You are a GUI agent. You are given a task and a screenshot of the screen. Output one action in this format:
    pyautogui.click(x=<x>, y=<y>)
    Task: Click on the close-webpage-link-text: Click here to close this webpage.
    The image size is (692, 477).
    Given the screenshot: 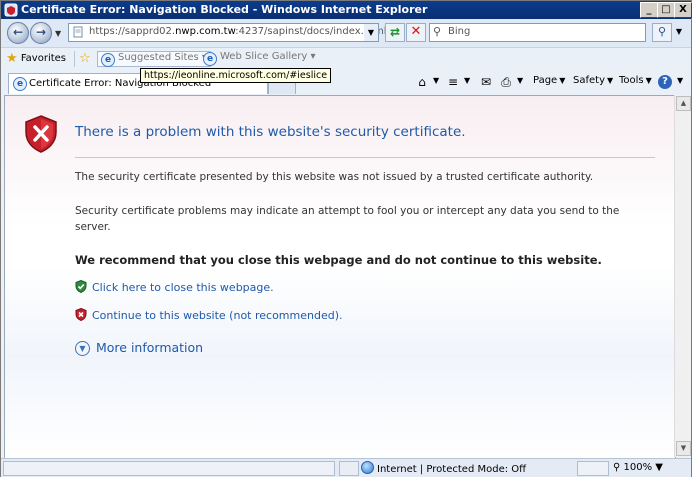 What is the action you would take?
    pyautogui.click(x=183, y=287)
    